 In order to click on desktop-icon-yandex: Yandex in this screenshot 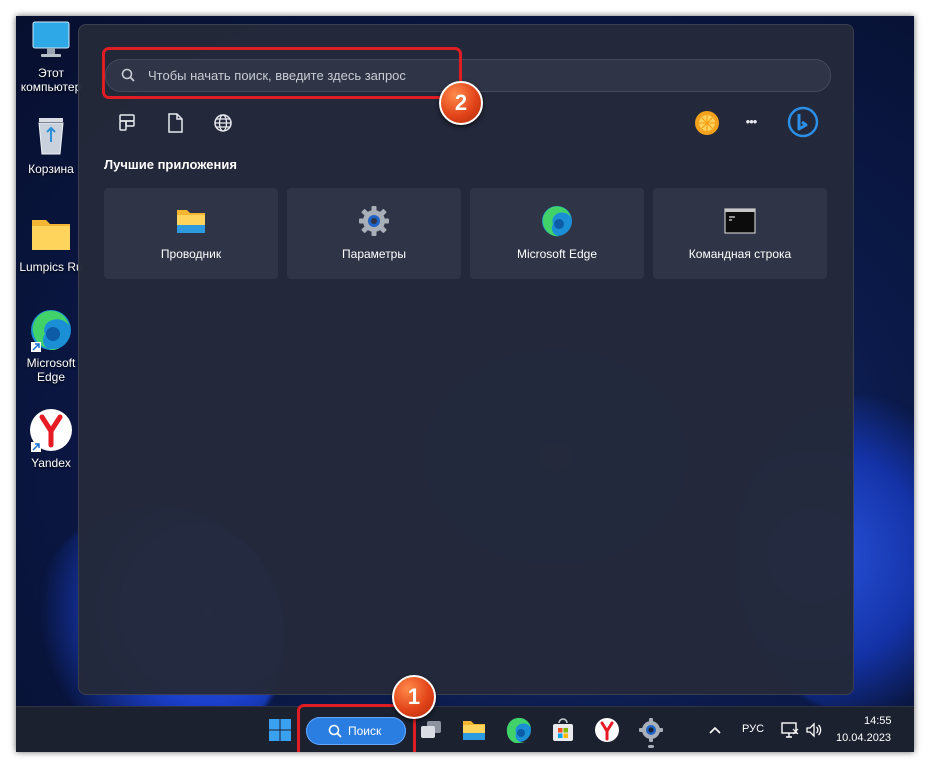, I will do `click(51, 439)`.